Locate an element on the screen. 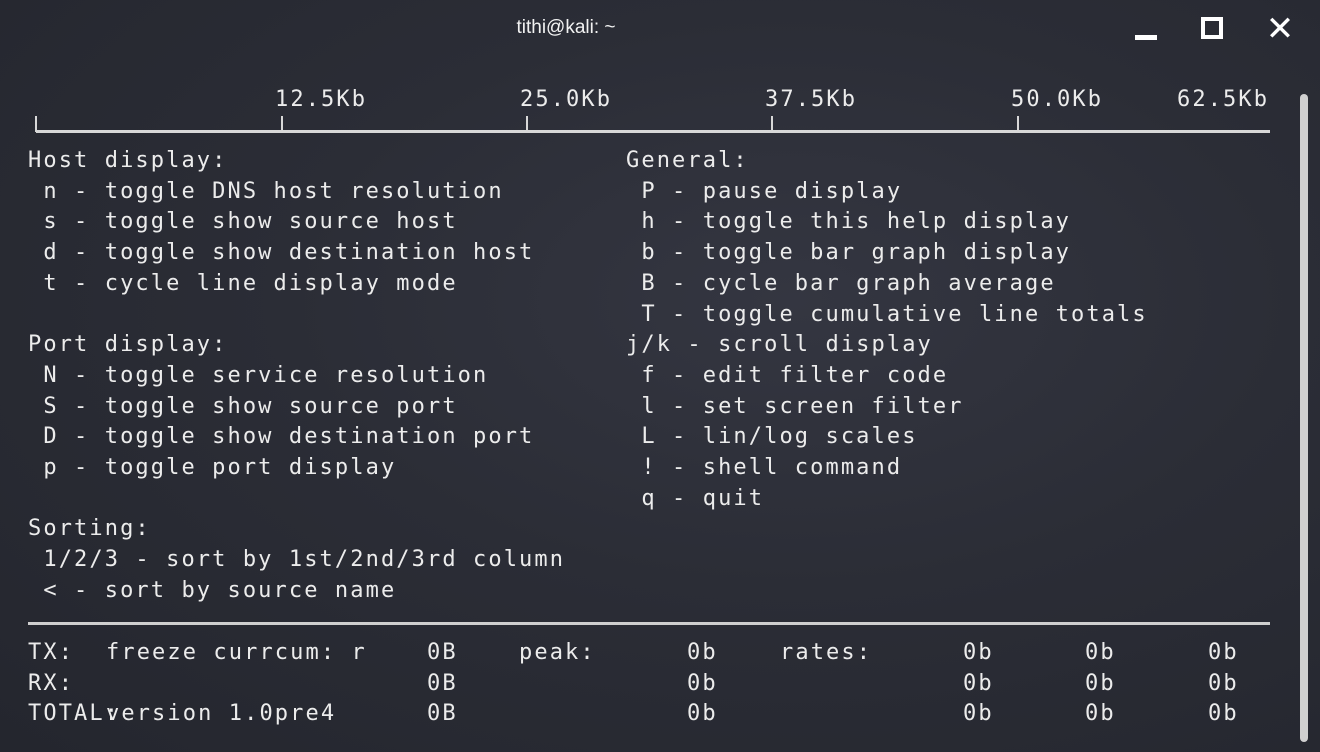 Image resolution: width=1320 pixels, height=752 pixels. scale-label: 12.5Kb is located at coordinates (321, 99).